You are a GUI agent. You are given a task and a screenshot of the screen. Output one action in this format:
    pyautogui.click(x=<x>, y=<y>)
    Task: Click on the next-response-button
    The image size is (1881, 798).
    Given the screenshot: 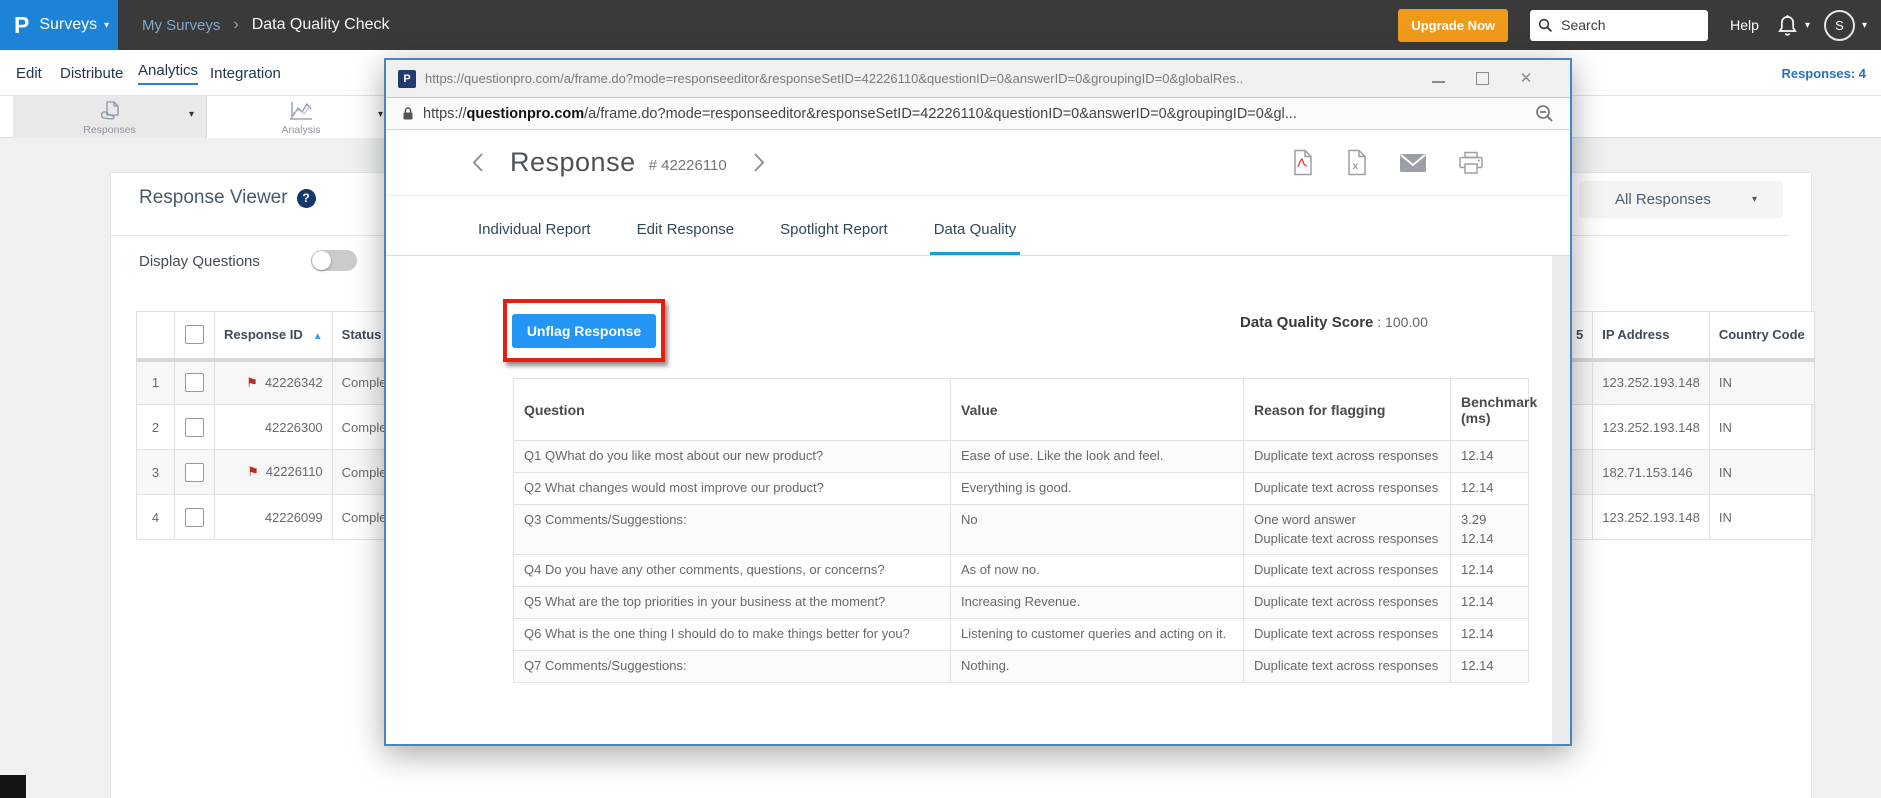 What is the action you would take?
    pyautogui.click(x=759, y=162)
    